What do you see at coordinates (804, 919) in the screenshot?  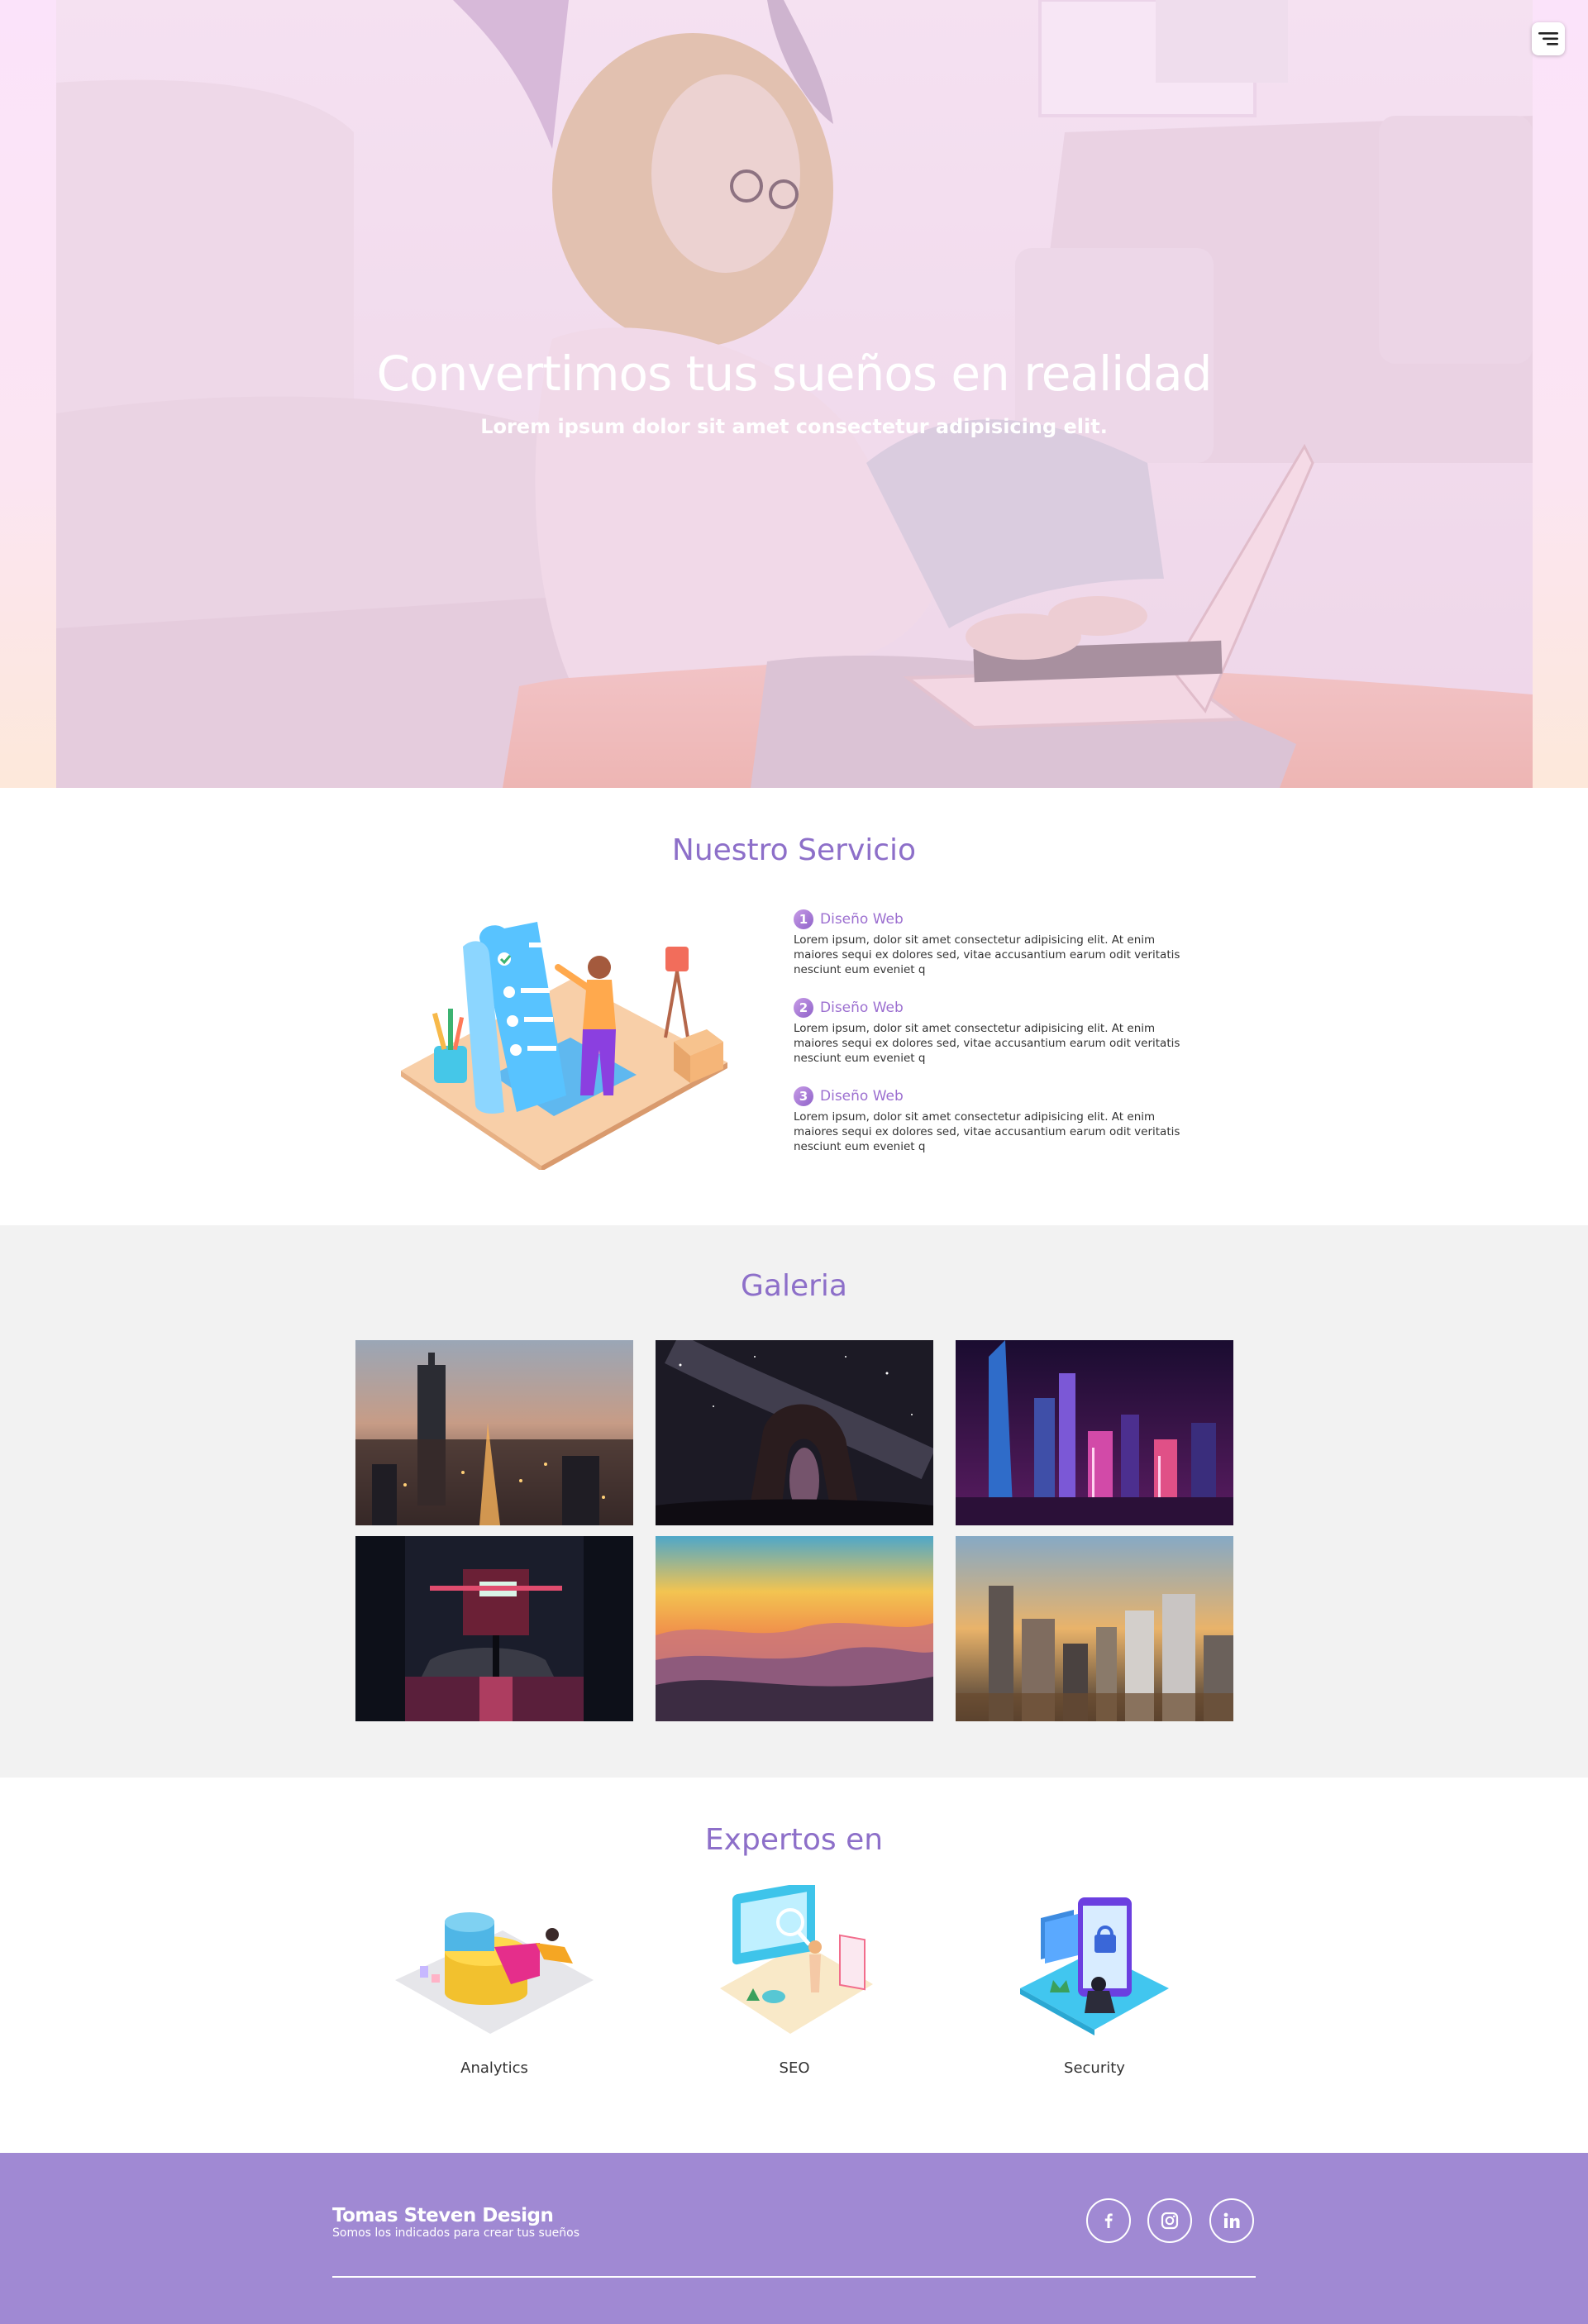 I see `service-number-badge: 1` at bounding box center [804, 919].